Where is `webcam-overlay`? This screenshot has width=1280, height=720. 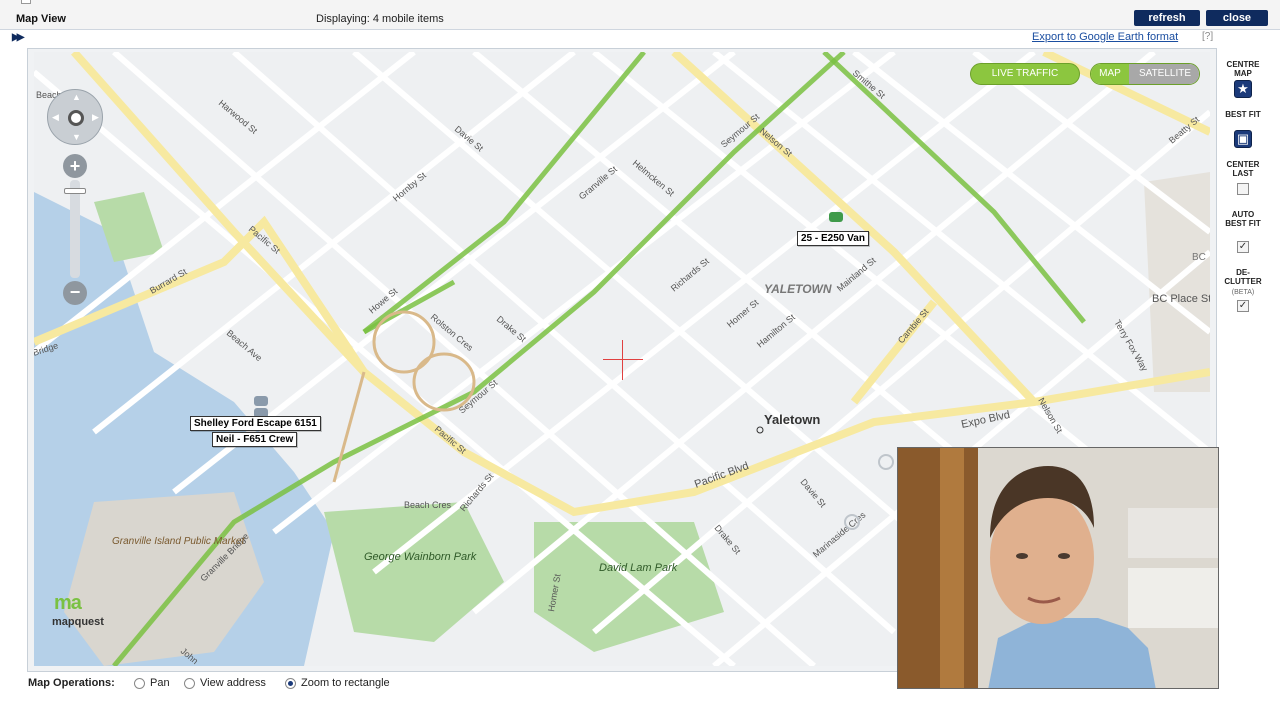 webcam-overlay is located at coordinates (1058, 568).